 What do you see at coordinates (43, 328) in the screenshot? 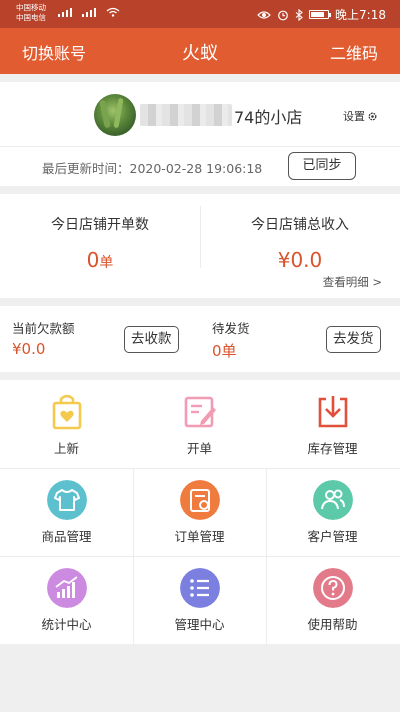
I see `arrears-label: 当前欠款额` at bounding box center [43, 328].